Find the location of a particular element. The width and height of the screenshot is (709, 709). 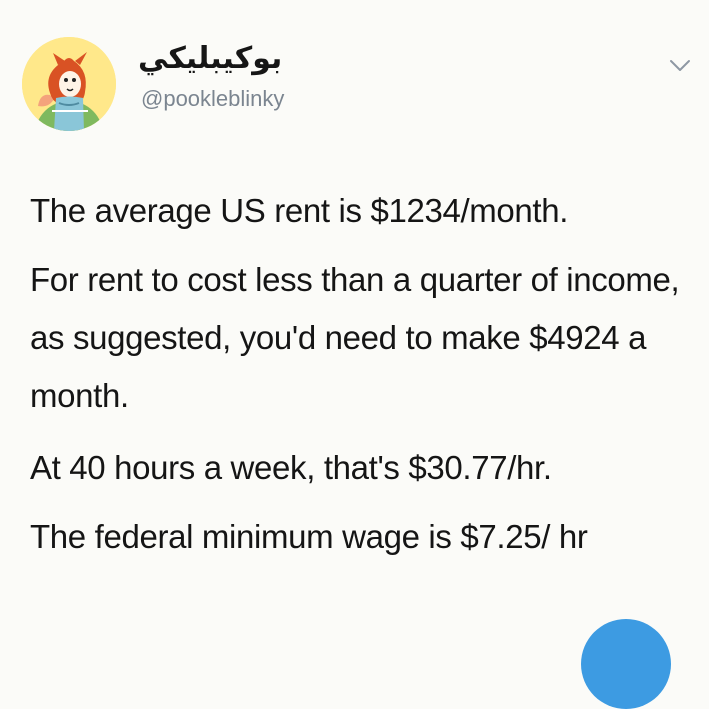

tweet-paragraph-1: The average US rent is $1234/month. is located at coordinates (299, 210).